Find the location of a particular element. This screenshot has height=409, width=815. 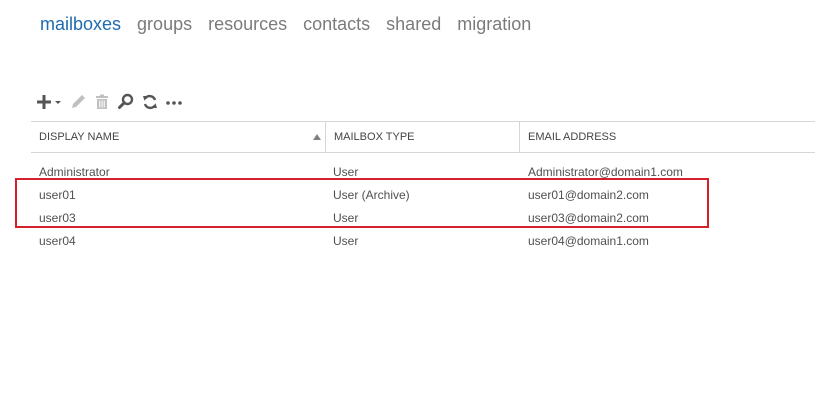

tab-shared: shared is located at coordinates (413, 24).